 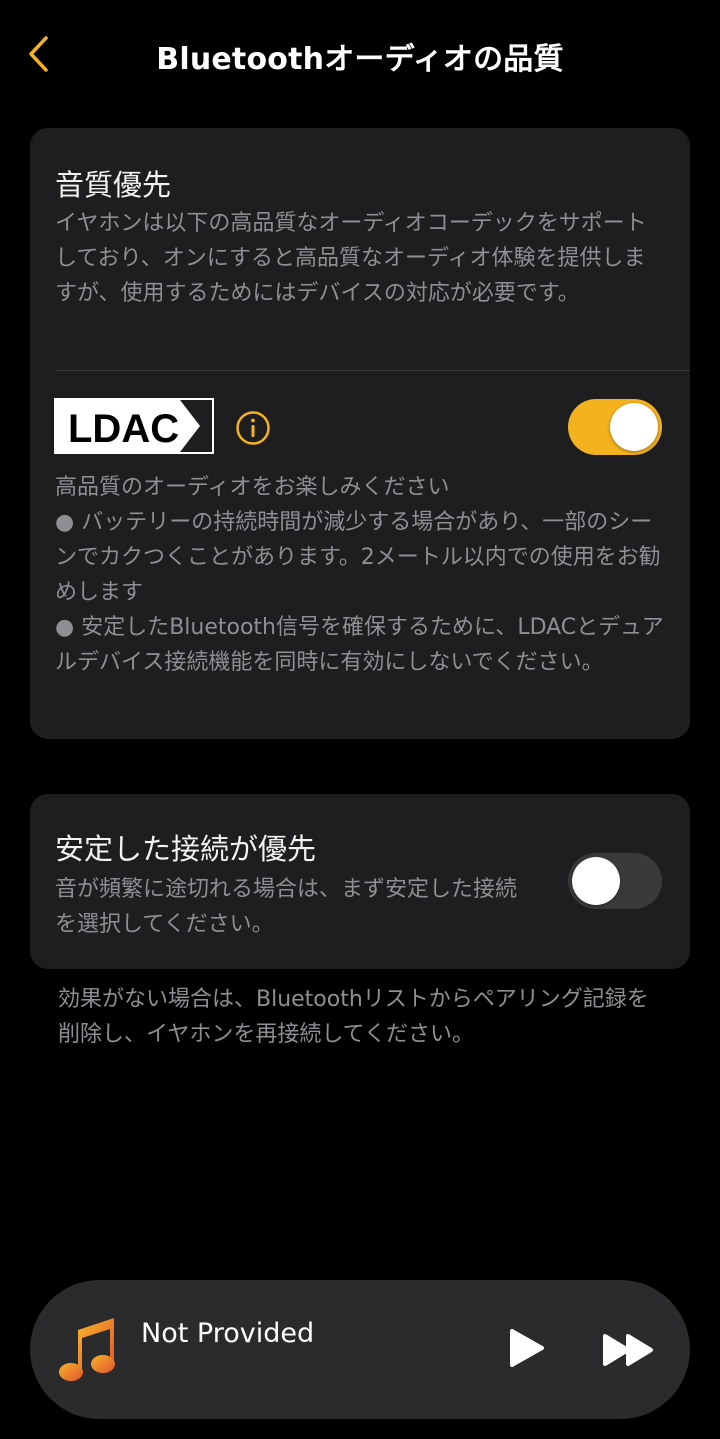 I want to click on mini-player: Not Provided, so click(x=360, y=1349).